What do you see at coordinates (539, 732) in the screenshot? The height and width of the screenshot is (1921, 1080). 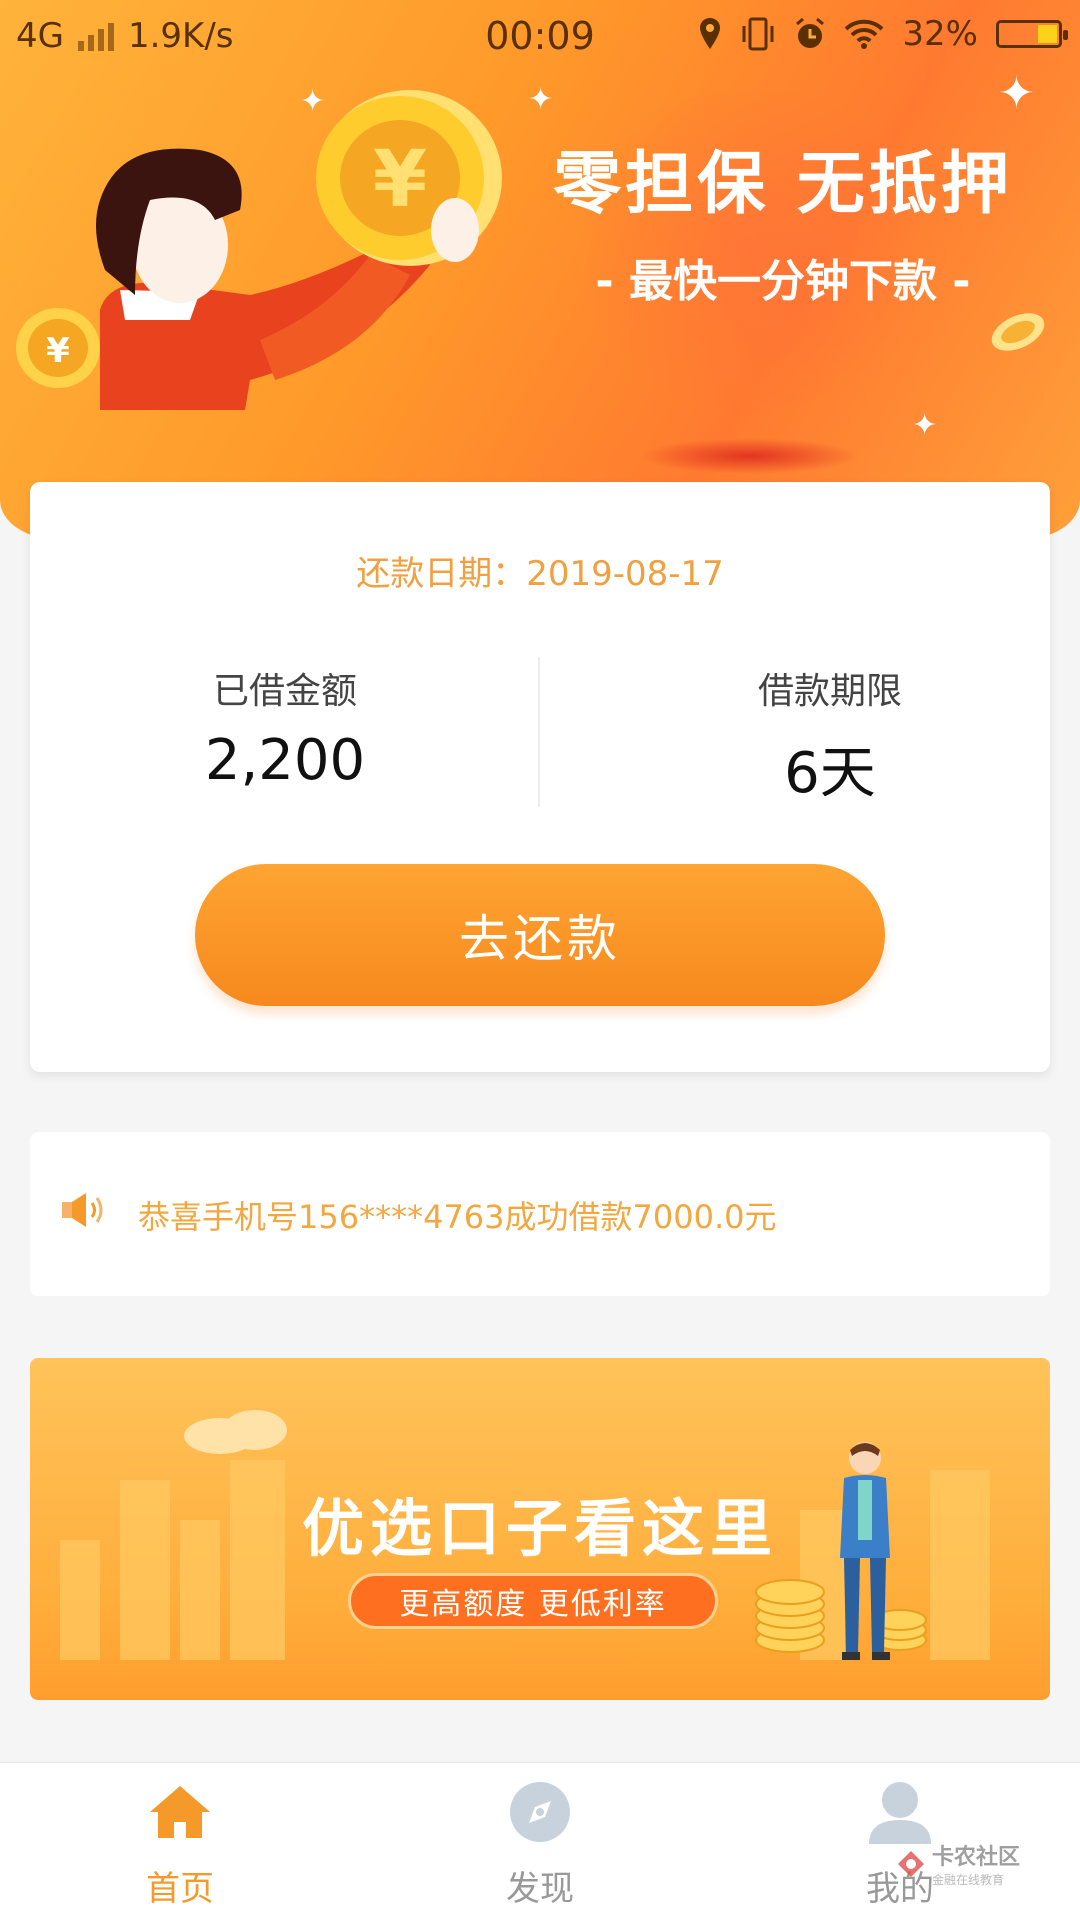 I see `column-divider` at bounding box center [539, 732].